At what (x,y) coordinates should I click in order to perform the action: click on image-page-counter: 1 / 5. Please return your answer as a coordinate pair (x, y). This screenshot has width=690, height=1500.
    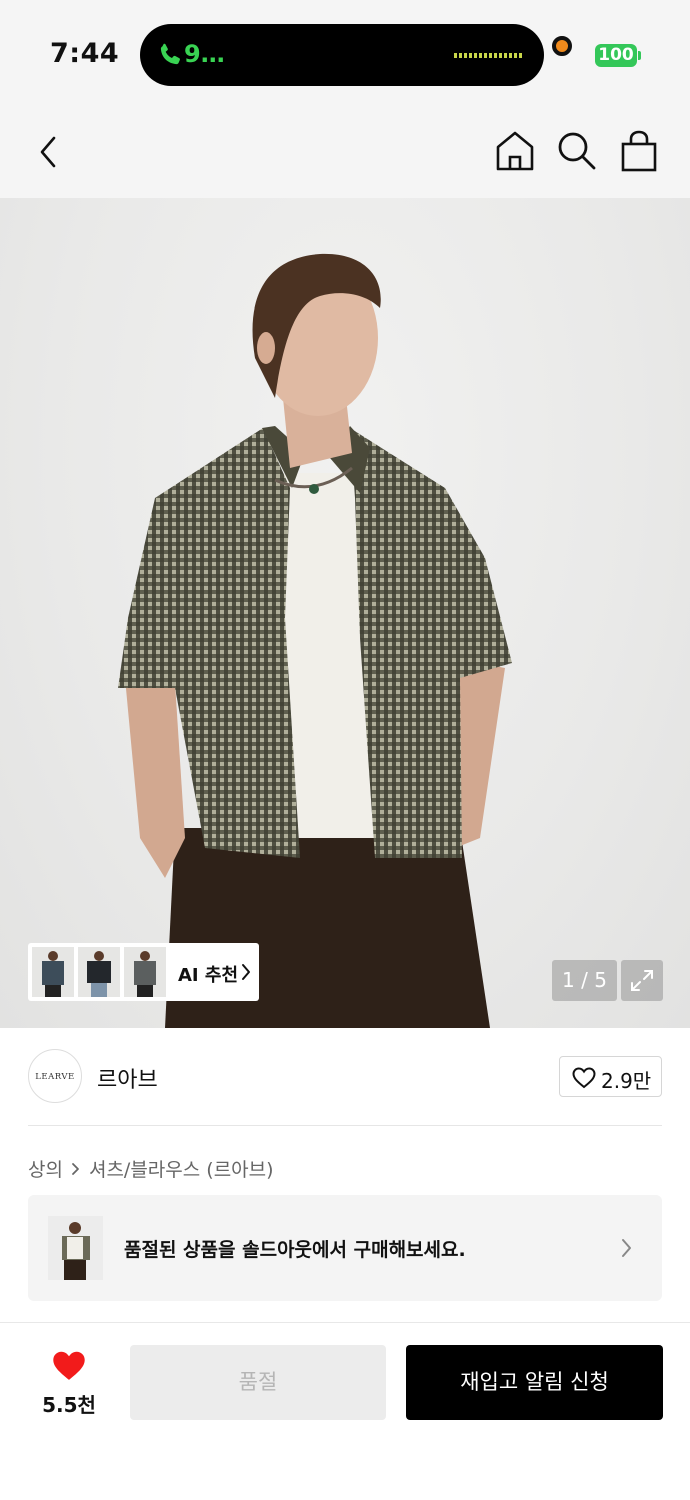
    Looking at the image, I should click on (584, 980).